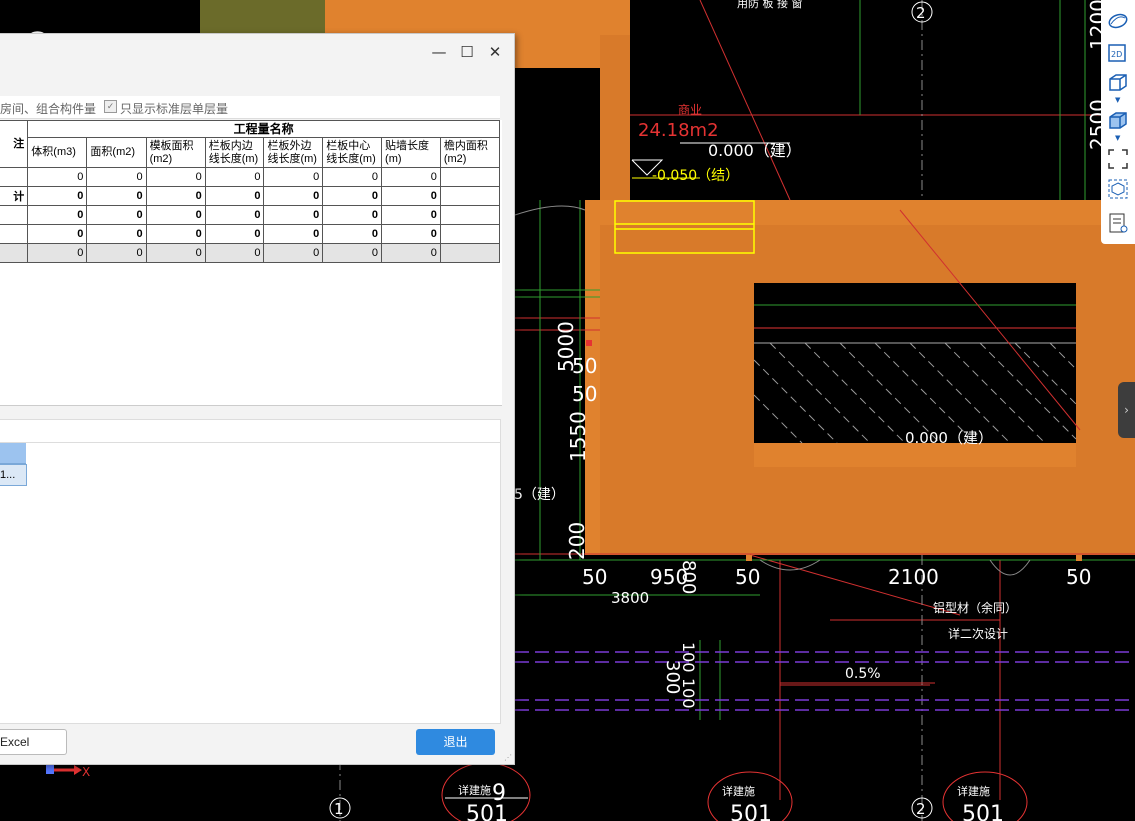  I want to click on dim-1550: 1550, so click(578, 436).